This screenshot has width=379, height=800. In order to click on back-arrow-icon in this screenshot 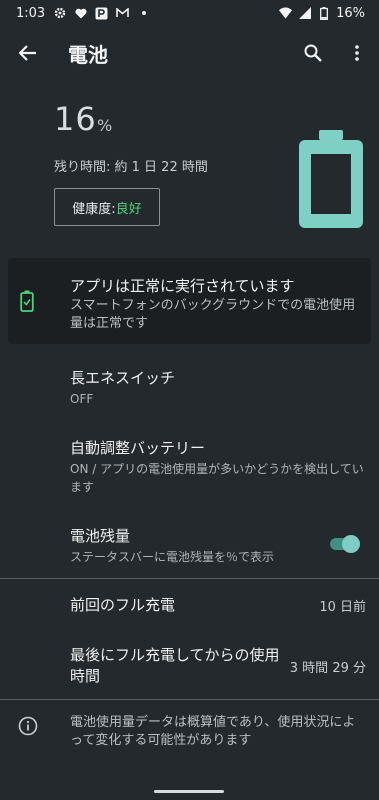, I will do `click(27, 53)`.